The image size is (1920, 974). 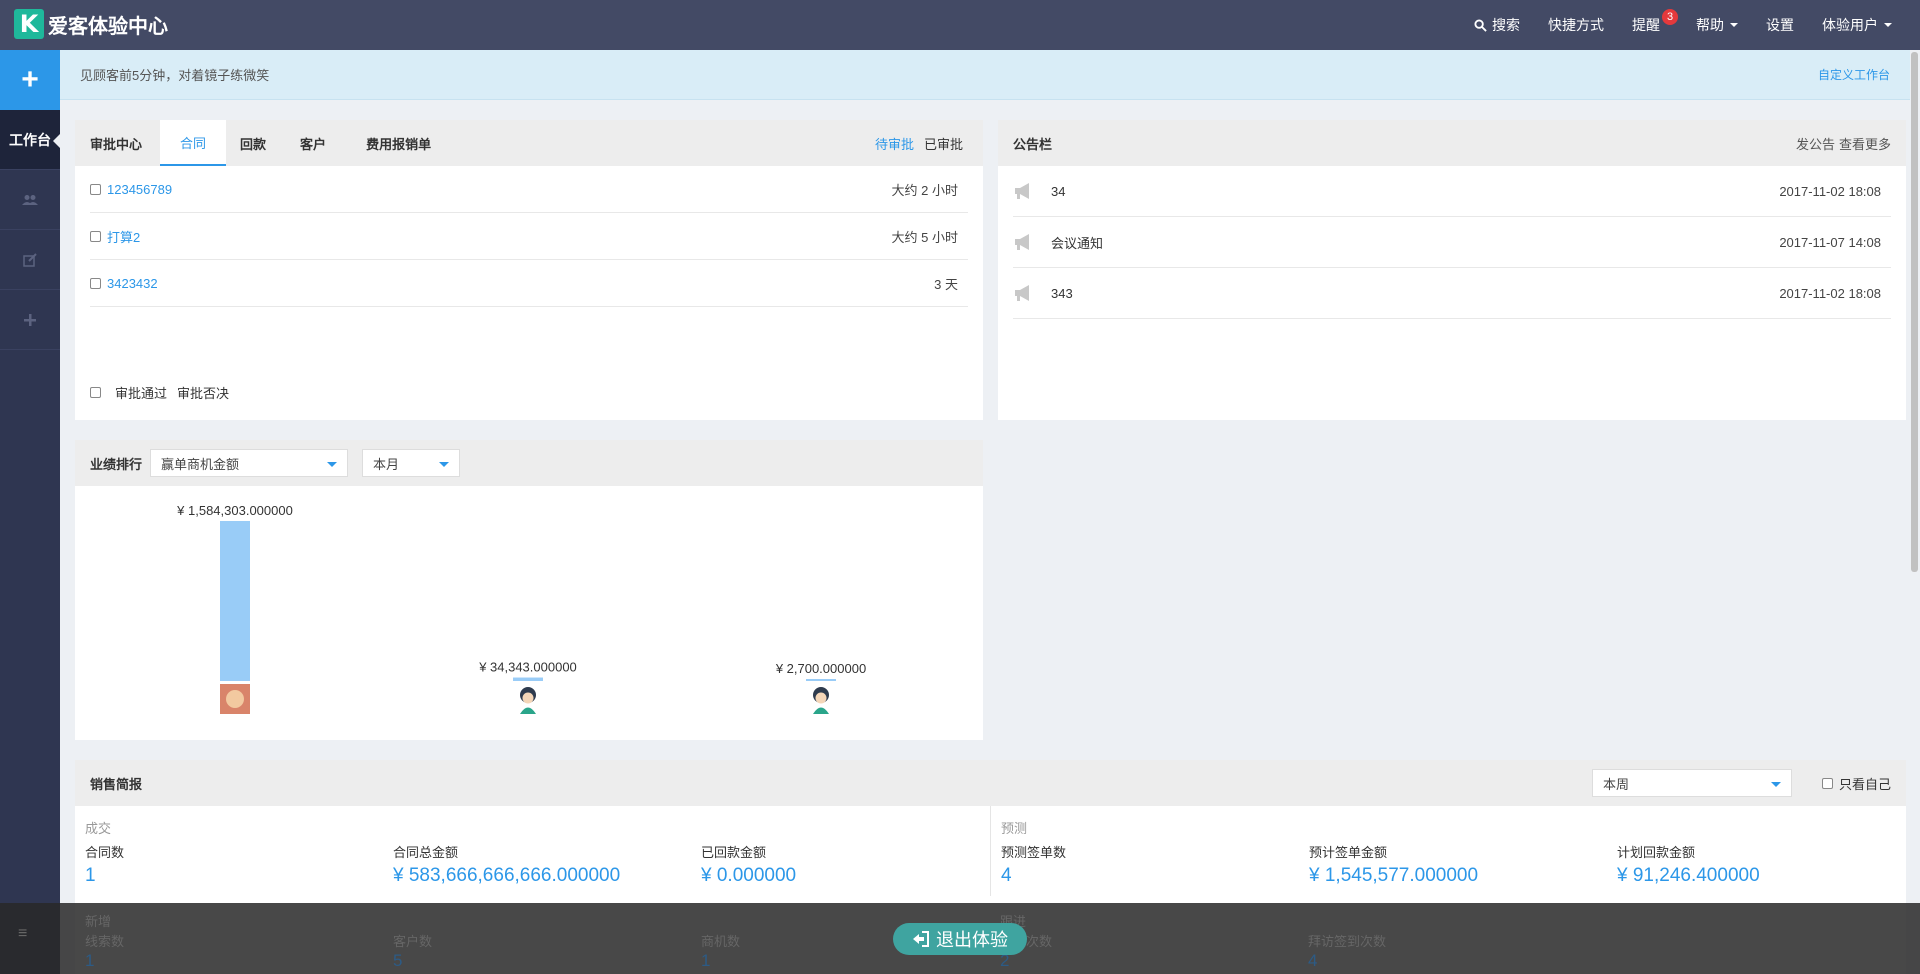 I want to click on chart-data-label: ¥ 34,343.000000, so click(x=527, y=667).